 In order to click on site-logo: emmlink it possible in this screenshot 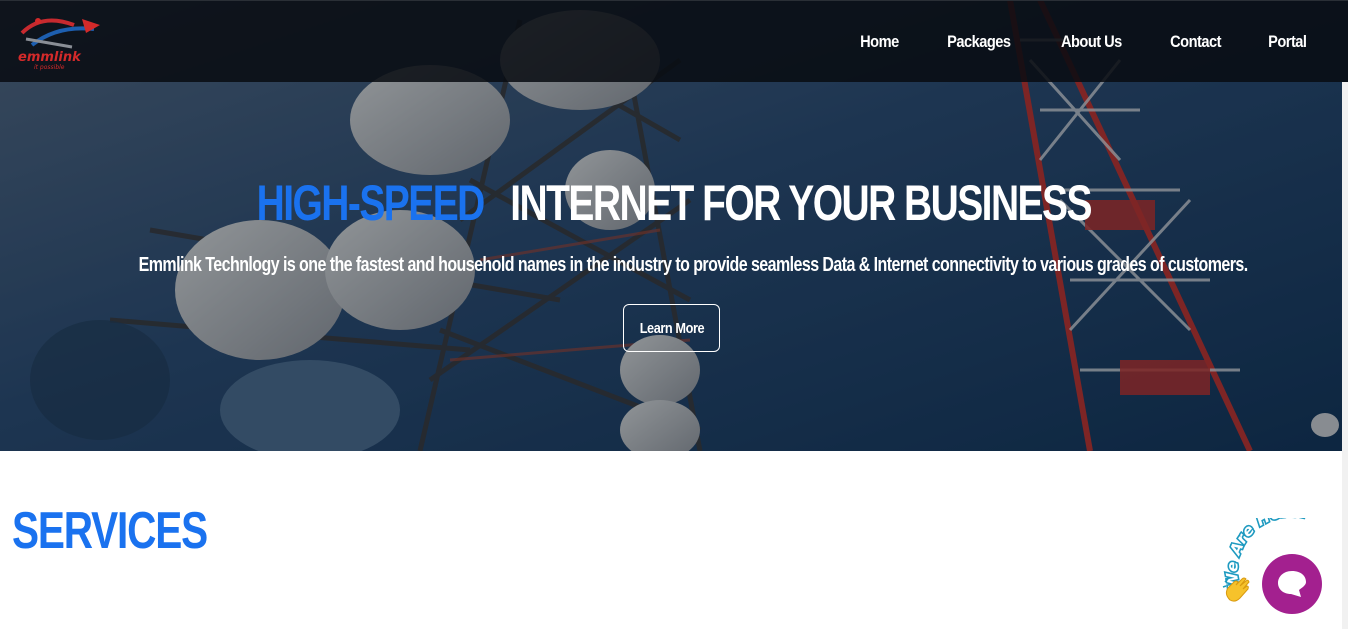, I will do `click(59, 42)`.